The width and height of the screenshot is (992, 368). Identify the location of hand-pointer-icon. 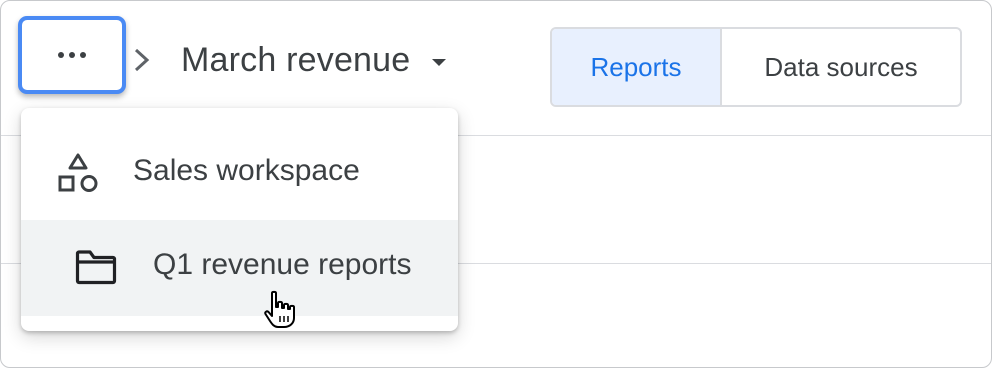
(279, 309).